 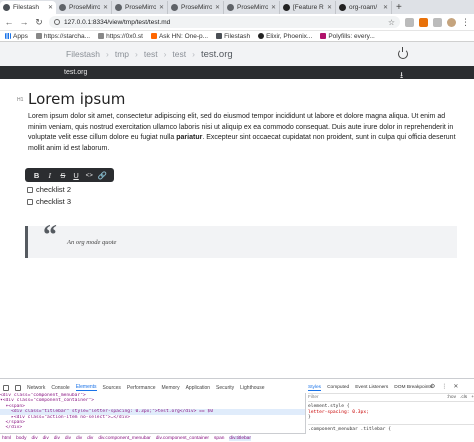 What do you see at coordinates (371, 387) in the screenshot?
I see `styles-tab: Event Listeners` at bounding box center [371, 387].